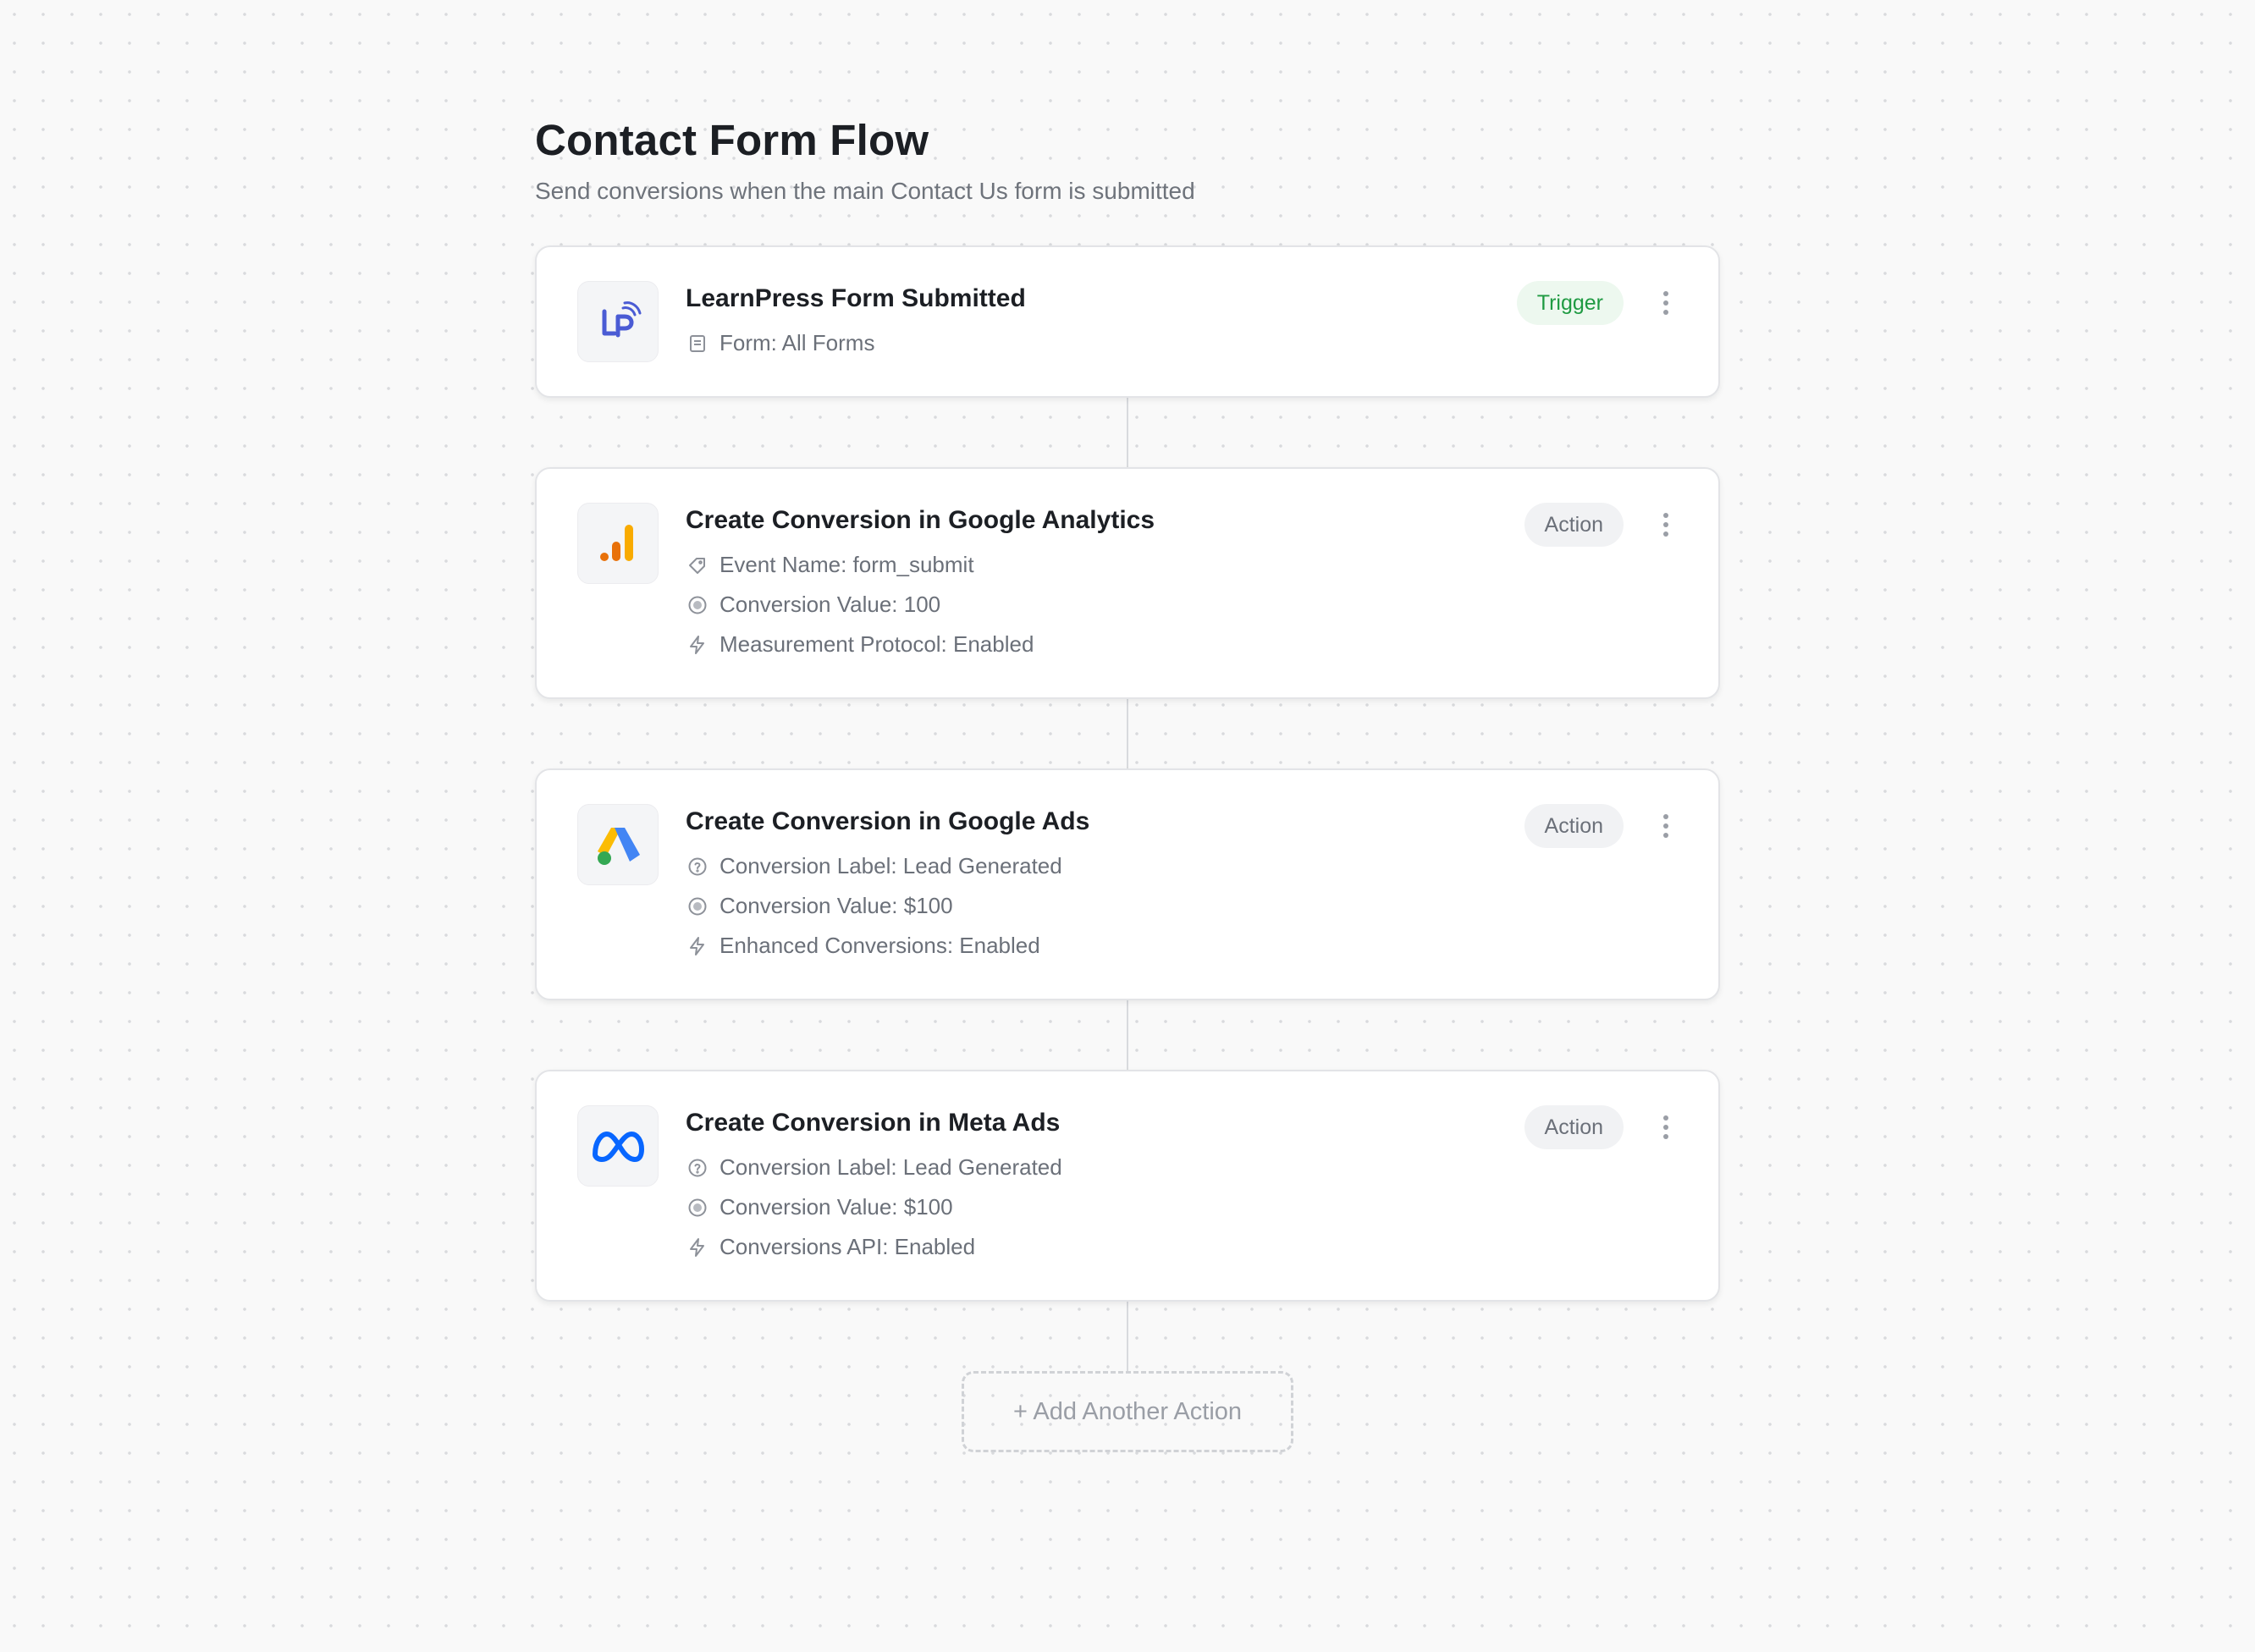 This screenshot has height=1652, width=2255. What do you see at coordinates (1072, 644) in the screenshot?
I see `detail-row: Measurement Protocol: Enabled` at bounding box center [1072, 644].